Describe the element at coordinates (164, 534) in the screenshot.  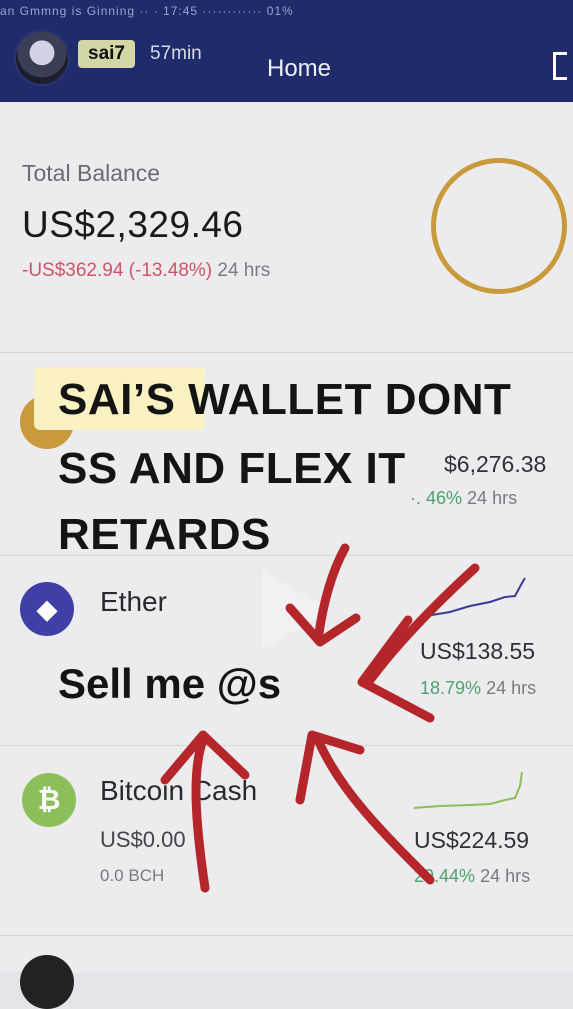
I see `overlay-line-3: RETARDS` at that location.